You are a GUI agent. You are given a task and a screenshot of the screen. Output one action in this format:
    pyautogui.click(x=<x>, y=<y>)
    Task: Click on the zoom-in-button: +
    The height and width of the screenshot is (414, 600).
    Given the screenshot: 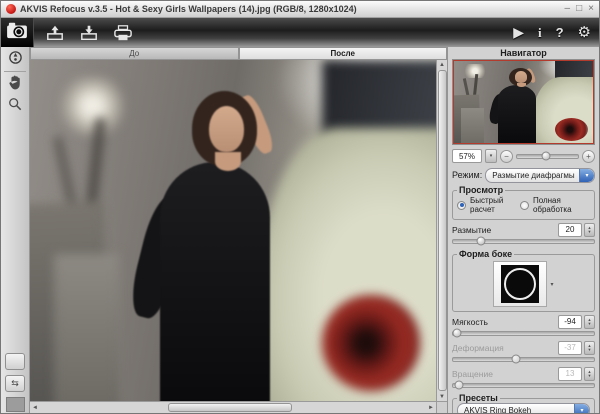 What is the action you would take?
    pyautogui.click(x=588, y=156)
    